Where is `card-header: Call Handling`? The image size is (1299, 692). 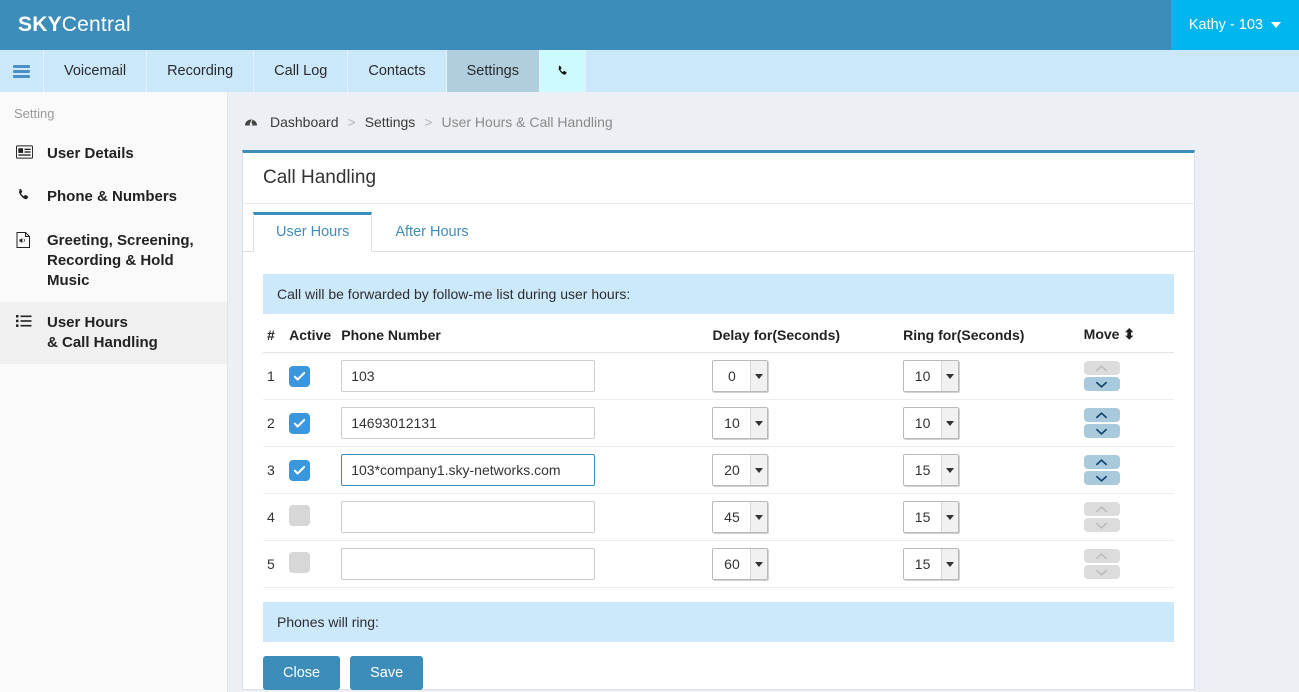
card-header: Call Handling is located at coordinates (718, 178).